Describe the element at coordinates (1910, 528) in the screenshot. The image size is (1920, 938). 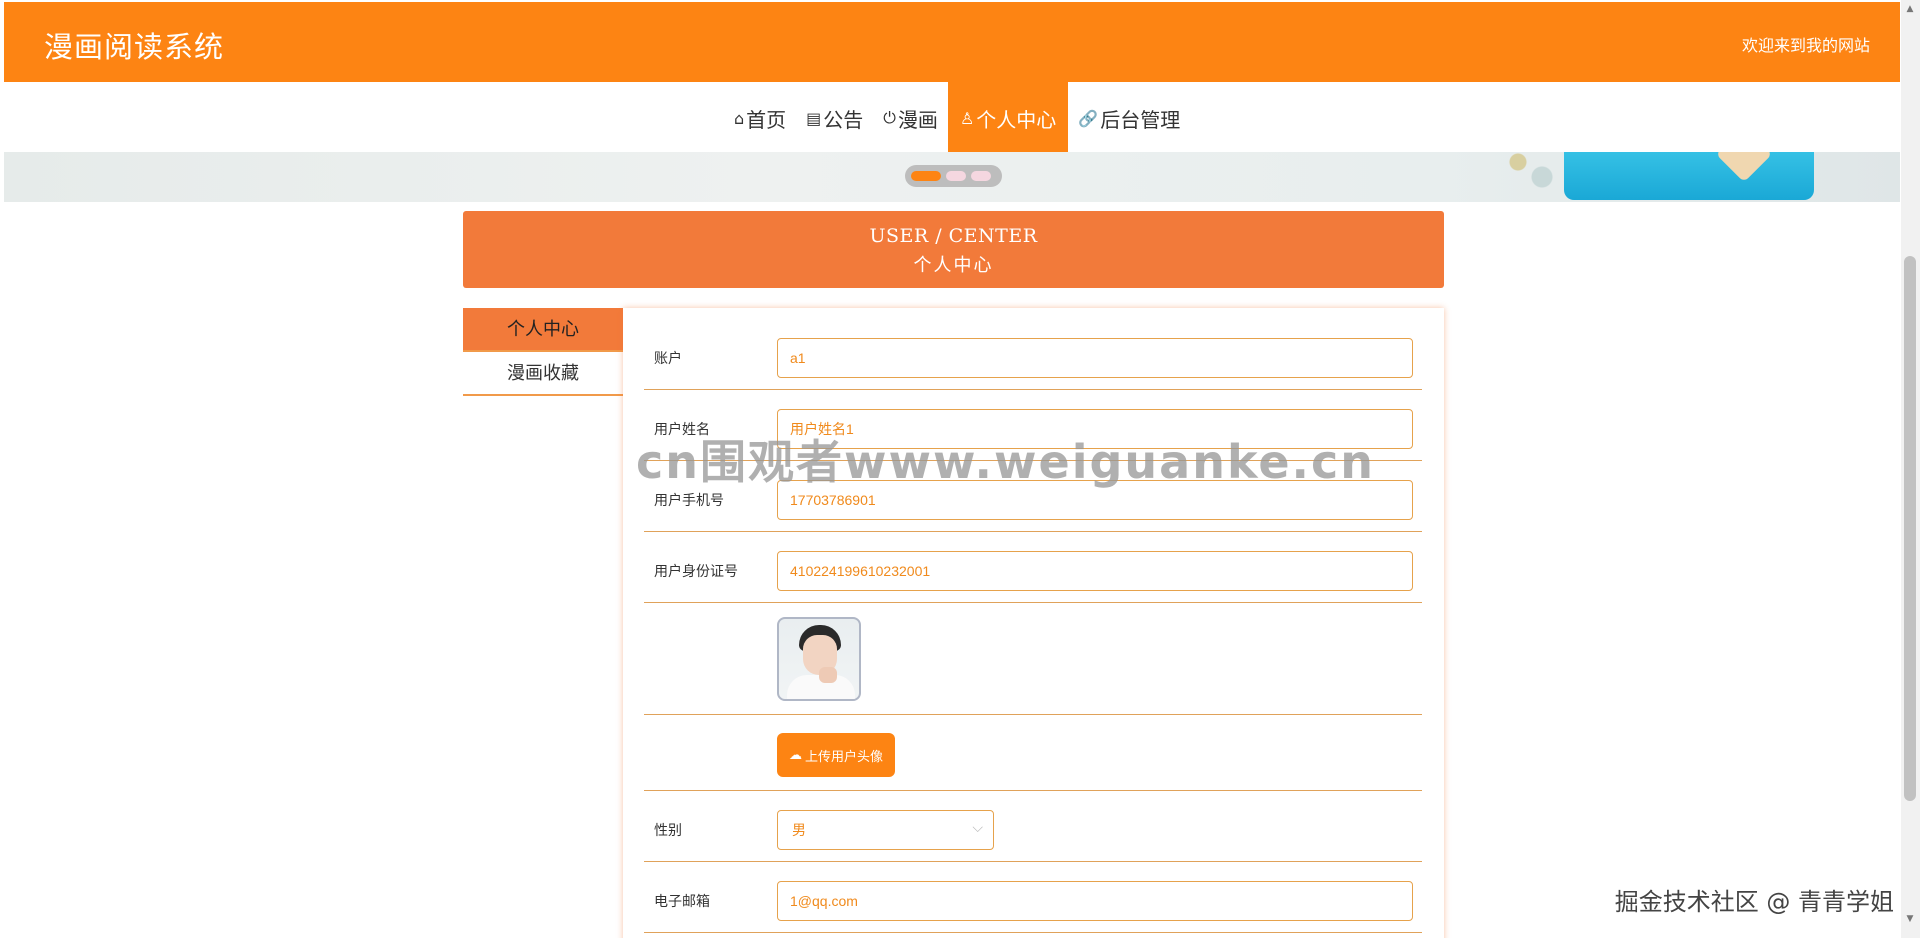
I see `scrollbar-thumb` at that location.